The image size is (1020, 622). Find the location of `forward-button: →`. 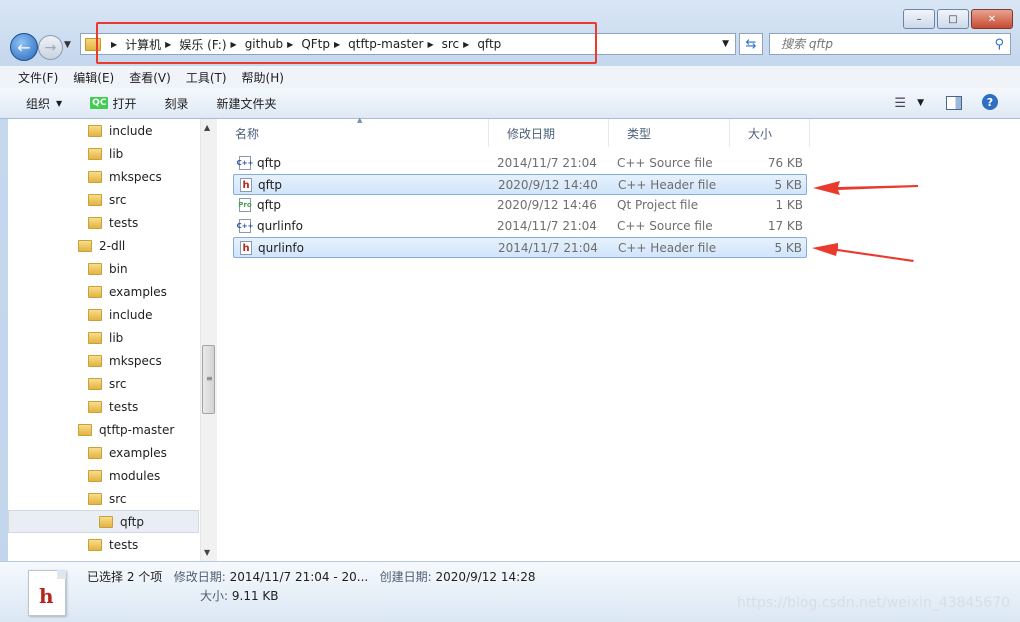

forward-button: → is located at coordinates (50, 47).